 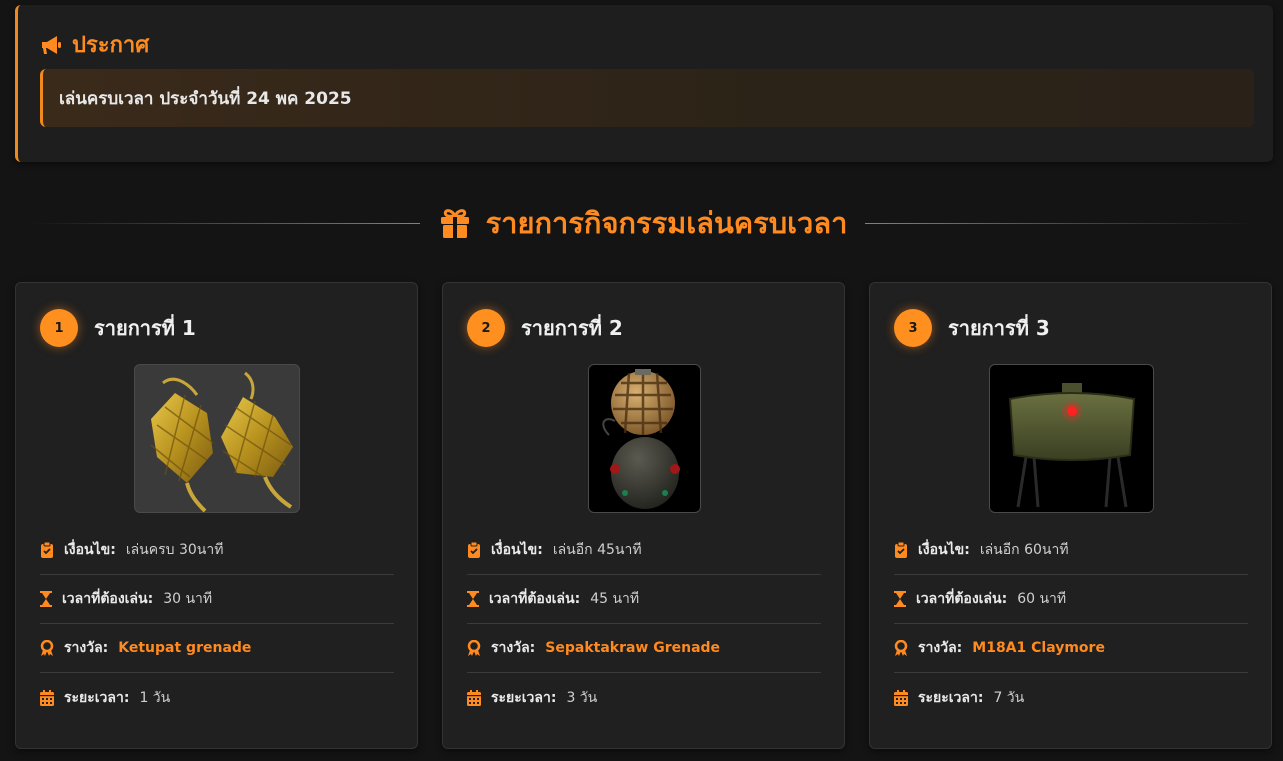 What do you see at coordinates (1042, 599) in the screenshot?
I see `time-required-value: 60 นาที` at bounding box center [1042, 599].